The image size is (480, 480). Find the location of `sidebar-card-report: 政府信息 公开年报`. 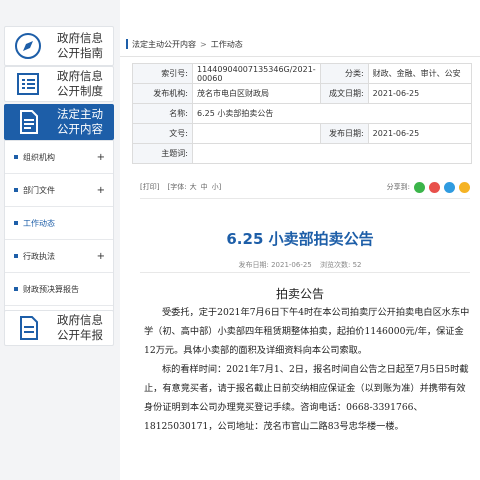

sidebar-card-report: 政府信息 公开年报 is located at coordinates (59, 328).